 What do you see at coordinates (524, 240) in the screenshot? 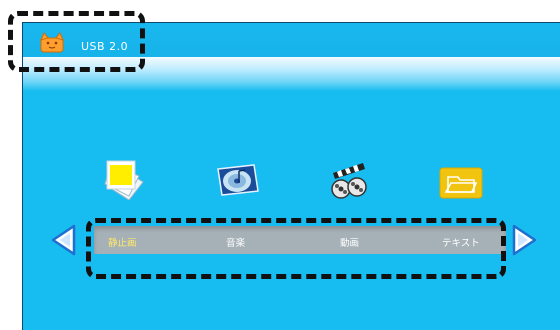
I see `arrow-right-icon` at bounding box center [524, 240].